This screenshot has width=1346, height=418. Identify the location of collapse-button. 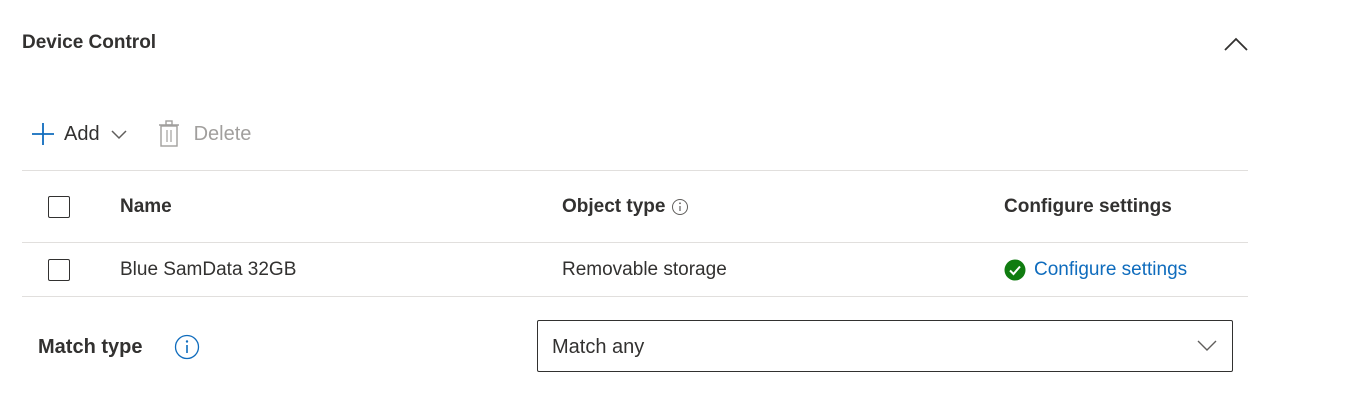
(1236, 44).